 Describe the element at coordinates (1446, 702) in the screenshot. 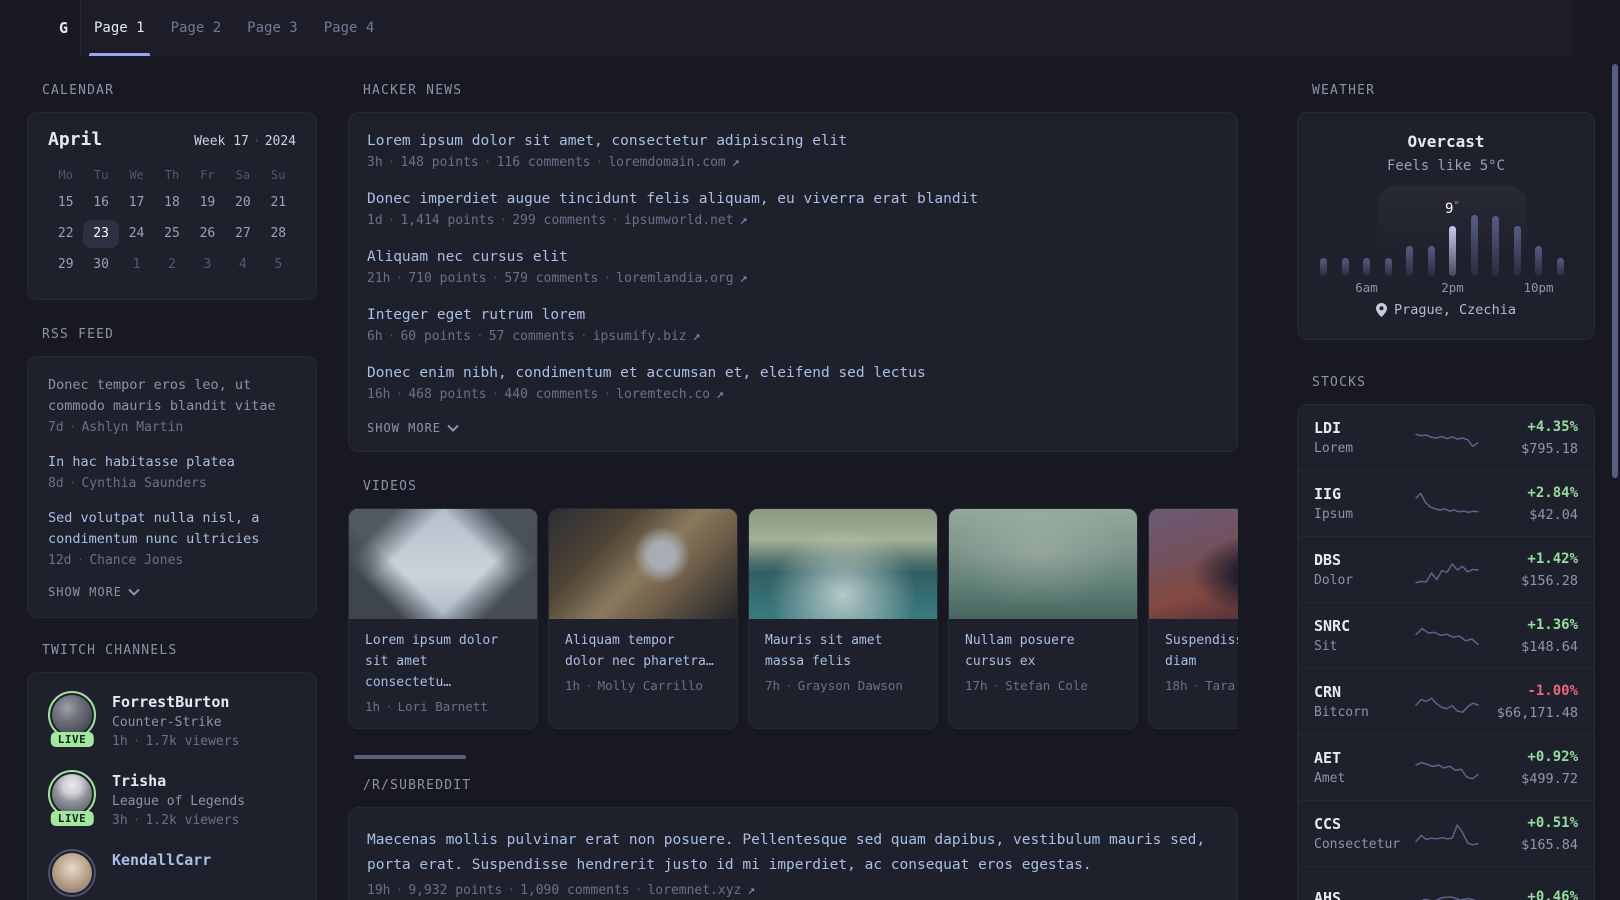

I see `stock-row: CRN Bitcorn -1.00% $66,171.48` at that location.